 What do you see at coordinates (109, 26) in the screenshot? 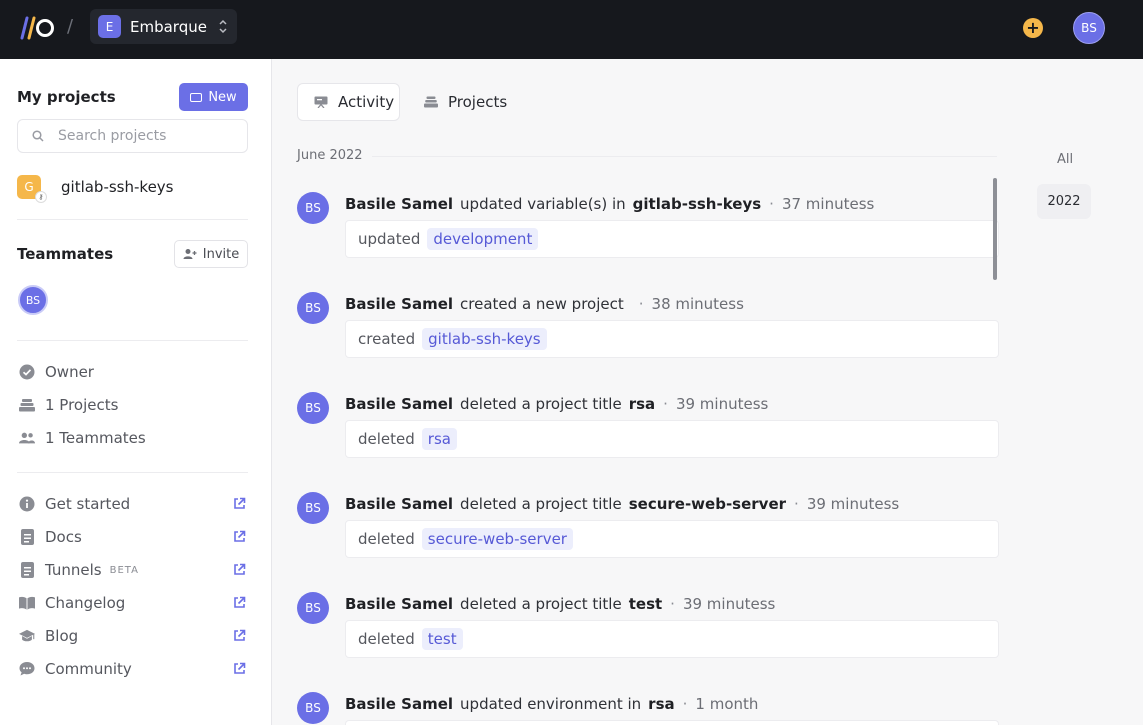
I see `workspace-badge: E` at bounding box center [109, 26].